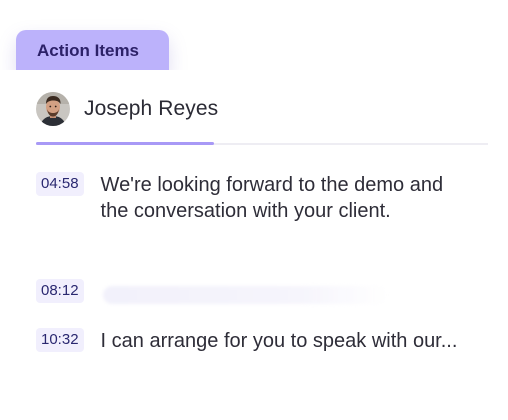  What do you see at coordinates (60, 291) in the screenshot?
I see `timestamp-badge: 08:12` at bounding box center [60, 291].